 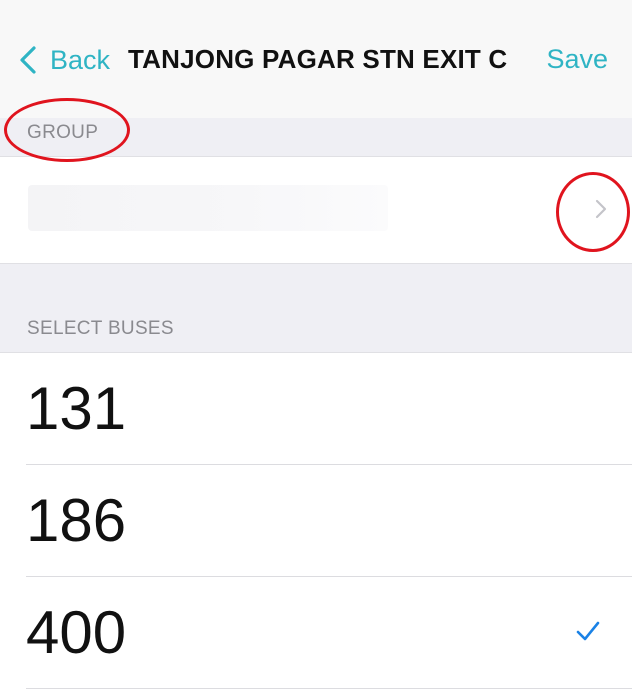 What do you see at coordinates (67, 130) in the screenshot?
I see `annotation-circle-group` at bounding box center [67, 130].